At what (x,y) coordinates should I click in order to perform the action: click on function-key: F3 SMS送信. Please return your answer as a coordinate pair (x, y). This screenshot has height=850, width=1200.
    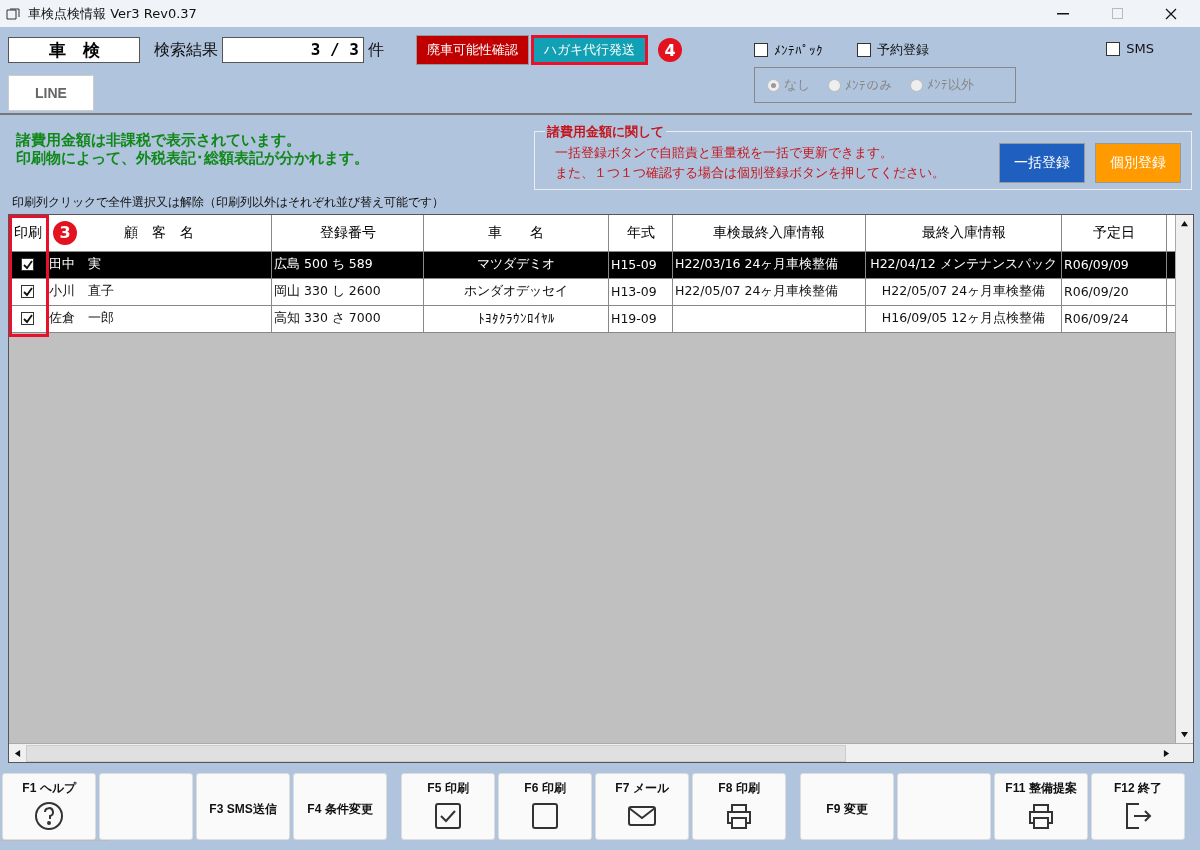
    Looking at the image, I should click on (243, 806).